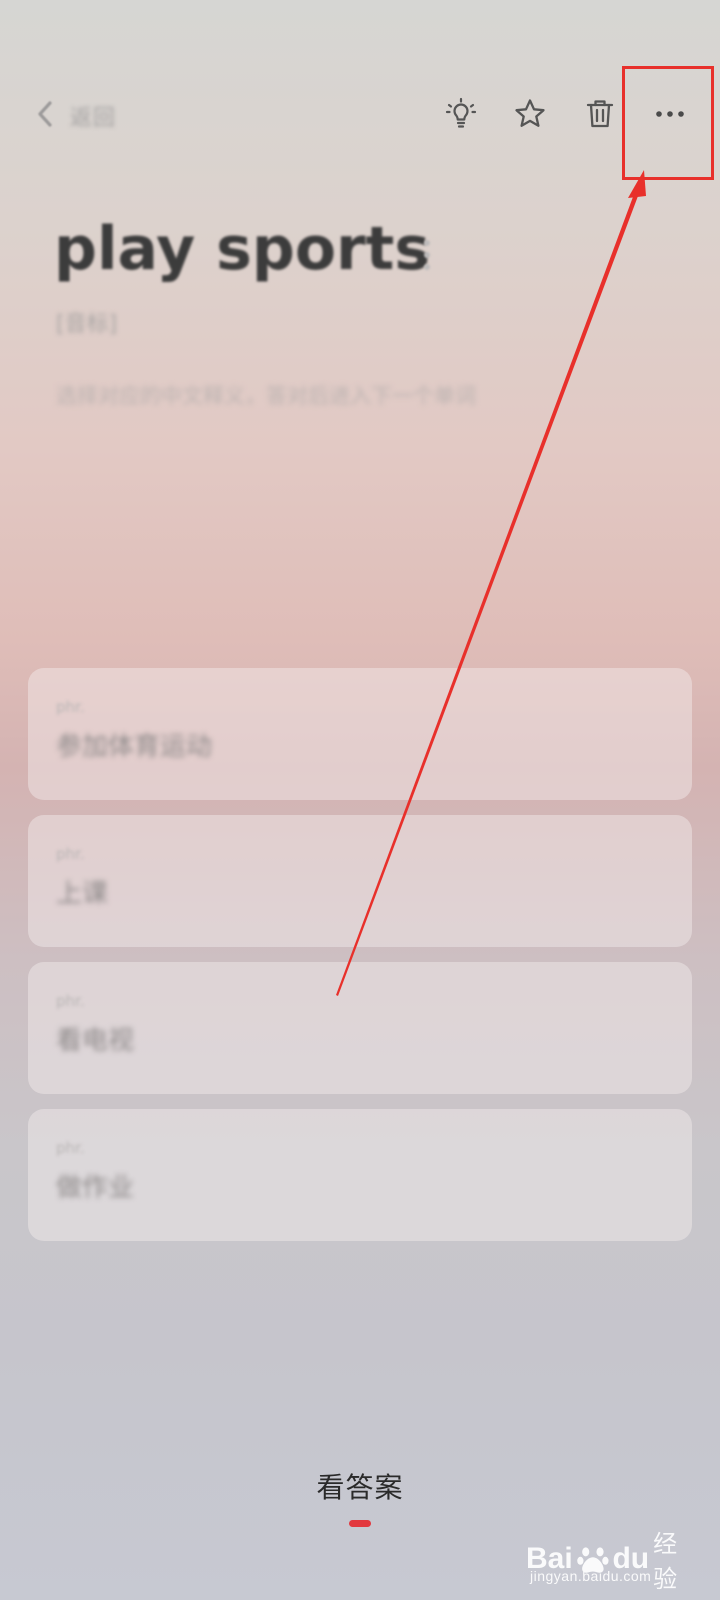 This screenshot has height=1600, width=720. I want to click on watermark-brand-cn: 经验, so click(665, 1561).